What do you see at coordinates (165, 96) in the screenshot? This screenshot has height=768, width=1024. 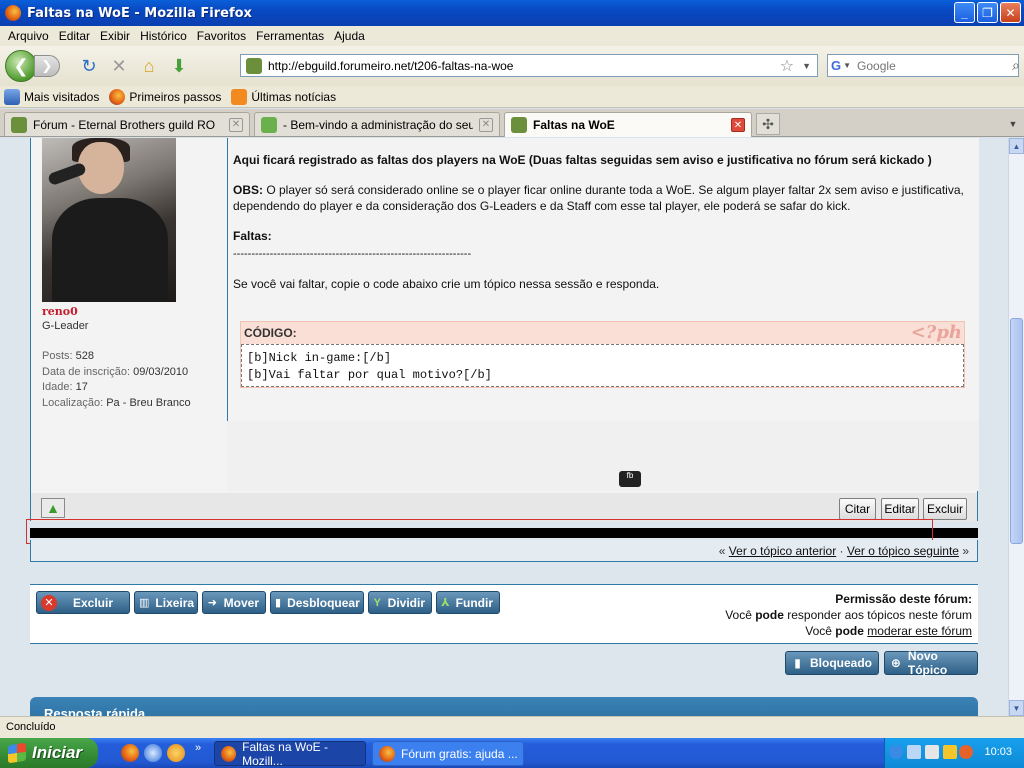 I see `bookmark-primeiros-passos: Primeiros passos` at bounding box center [165, 96].